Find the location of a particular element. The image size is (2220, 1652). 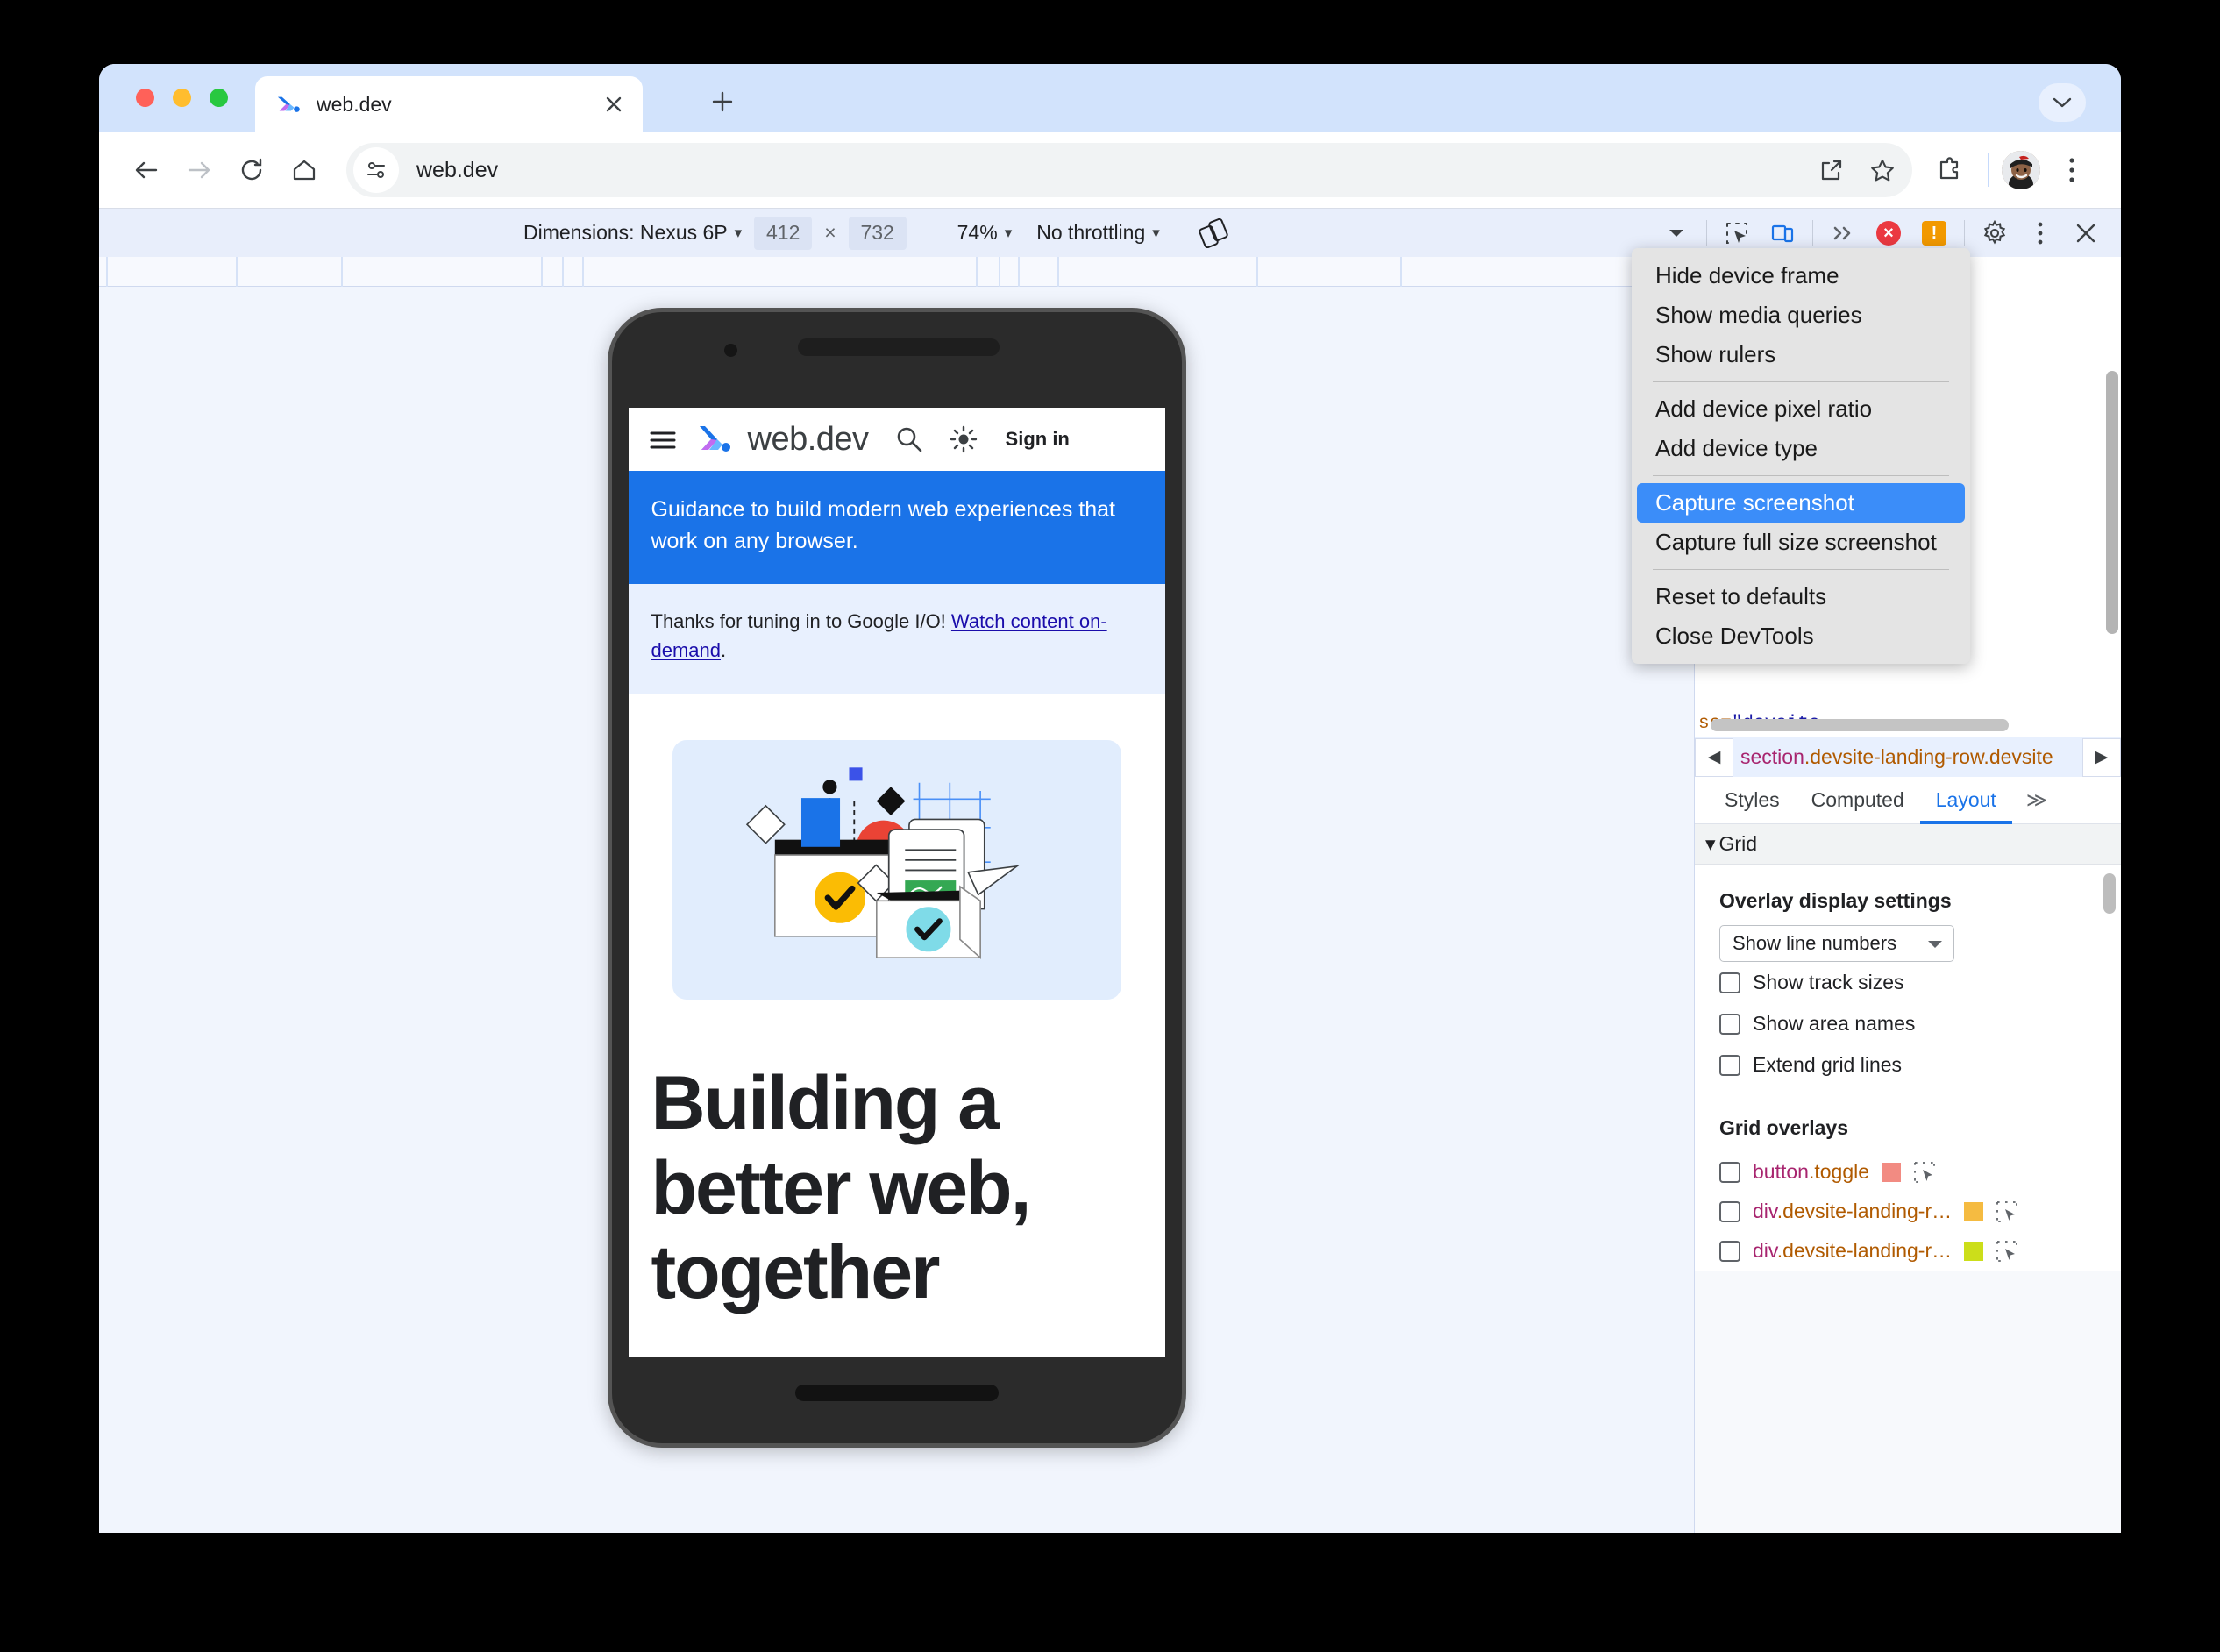

share-icon is located at coordinates (1831, 170).